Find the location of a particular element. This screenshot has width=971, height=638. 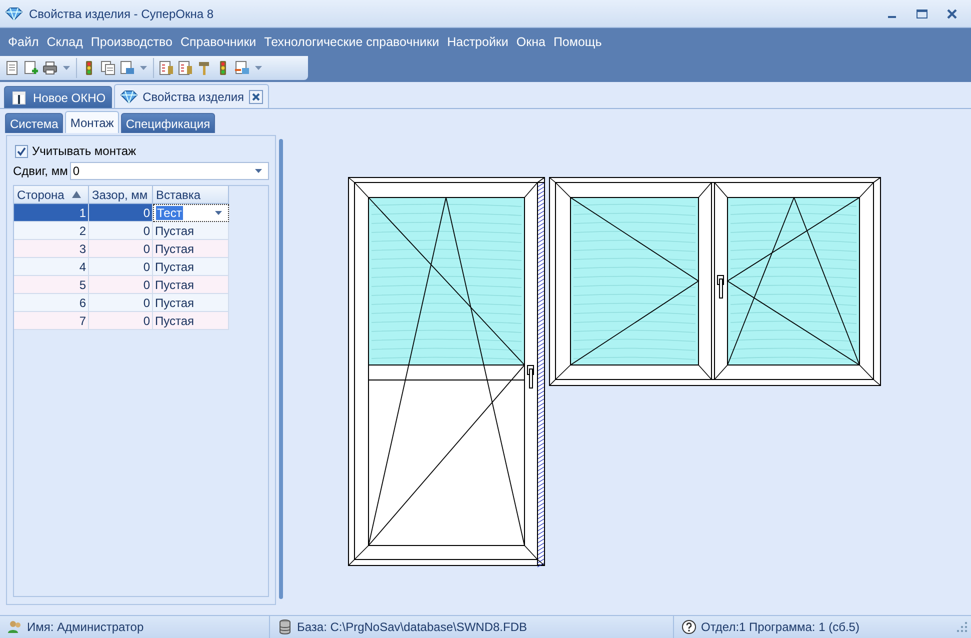

menu-item: Файл is located at coordinates (23, 42).